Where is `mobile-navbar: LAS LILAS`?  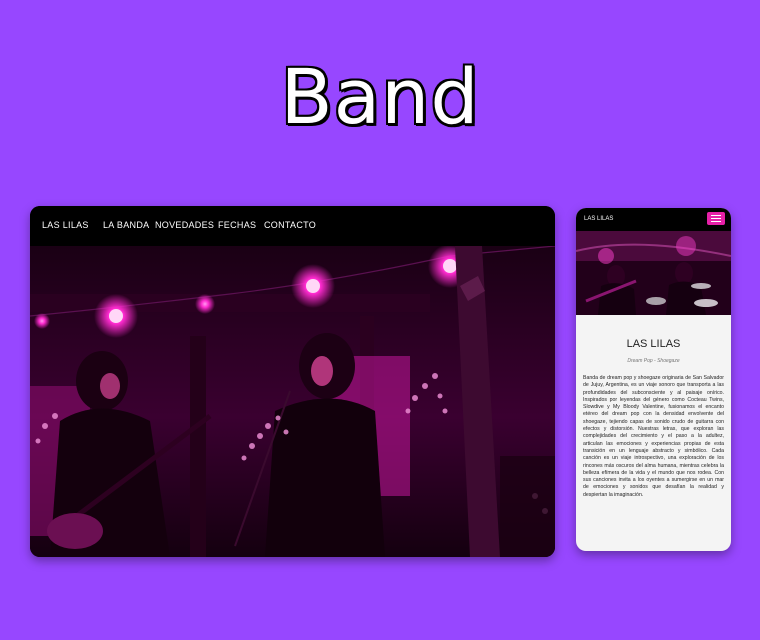 mobile-navbar: LAS LILAS is located at coordinates (653, 219).